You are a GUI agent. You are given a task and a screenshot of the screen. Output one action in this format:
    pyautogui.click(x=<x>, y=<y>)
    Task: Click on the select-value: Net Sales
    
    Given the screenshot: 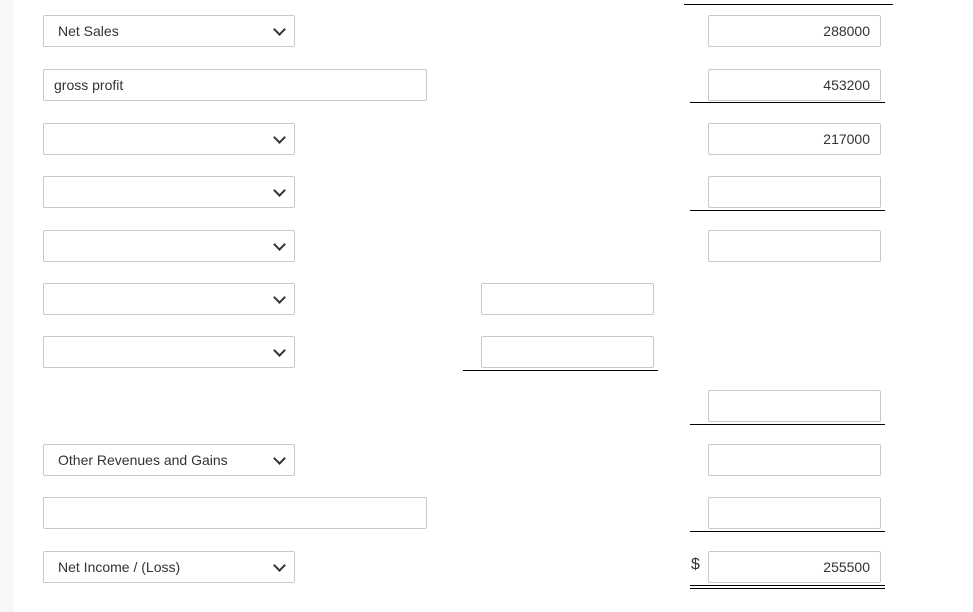 What is the action you would take?
    pyautogui.click(x=88, y=31)
    